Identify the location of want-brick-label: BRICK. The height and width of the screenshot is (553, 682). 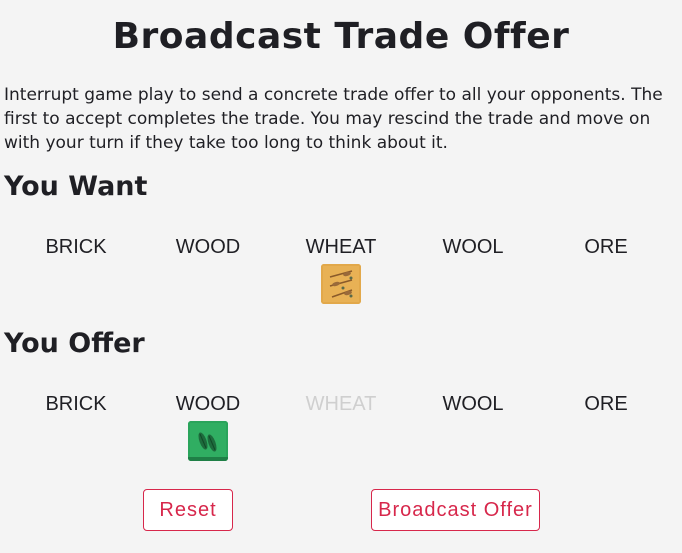
(76, 247).